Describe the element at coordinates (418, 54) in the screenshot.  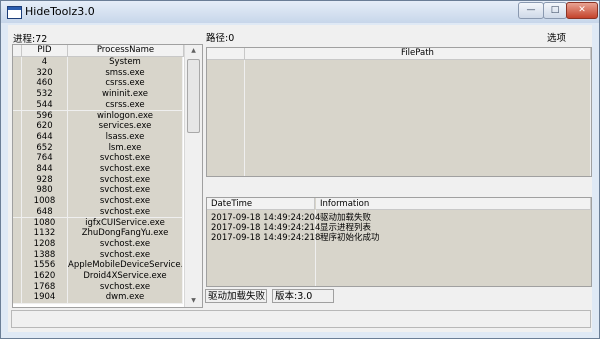
I see `filepath-column-header: FilePath` at that location.